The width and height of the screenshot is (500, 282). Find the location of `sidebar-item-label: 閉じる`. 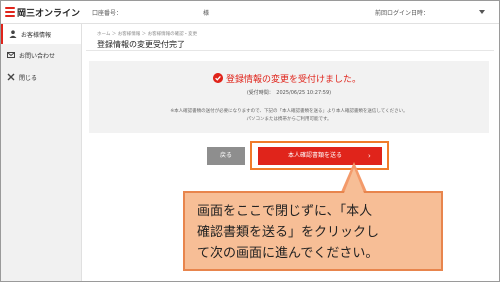

sidebar-item-label: 閉じる is located at coordinates (28, 78).